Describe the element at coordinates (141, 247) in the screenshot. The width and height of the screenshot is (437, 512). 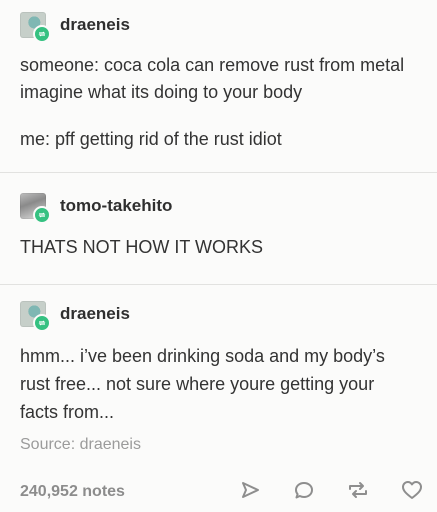
I see `post-text: THATS NOT HOW IT WORKS` at that location.